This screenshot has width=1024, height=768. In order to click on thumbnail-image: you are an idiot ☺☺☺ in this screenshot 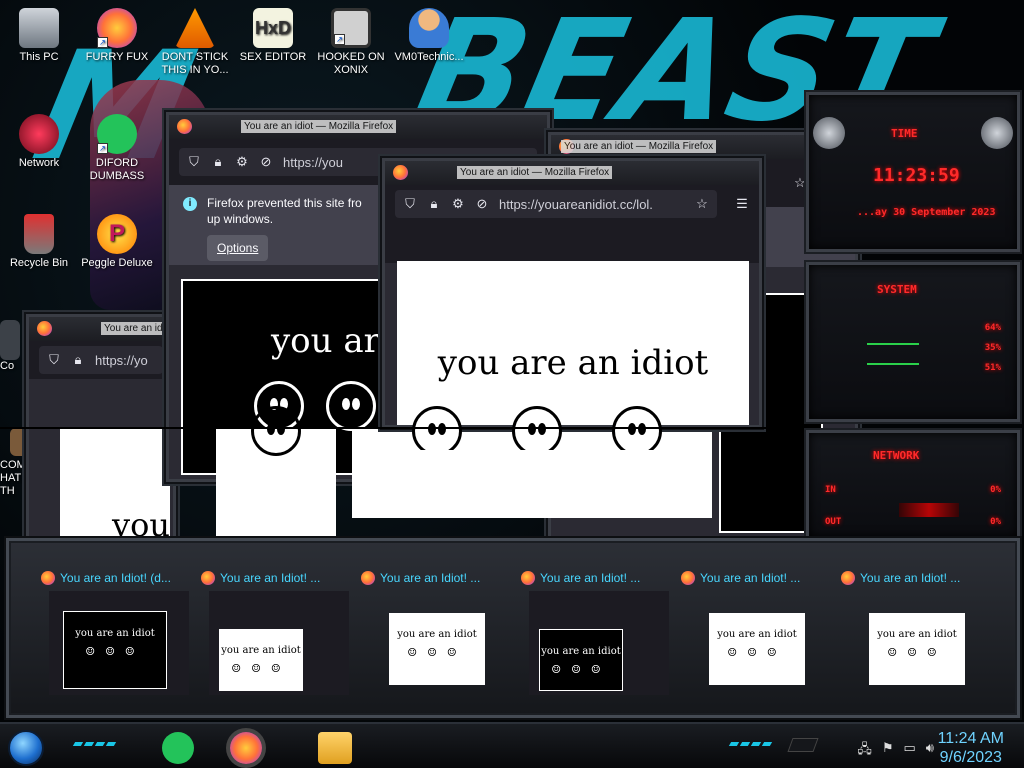, I will do `click(279, 643)`.